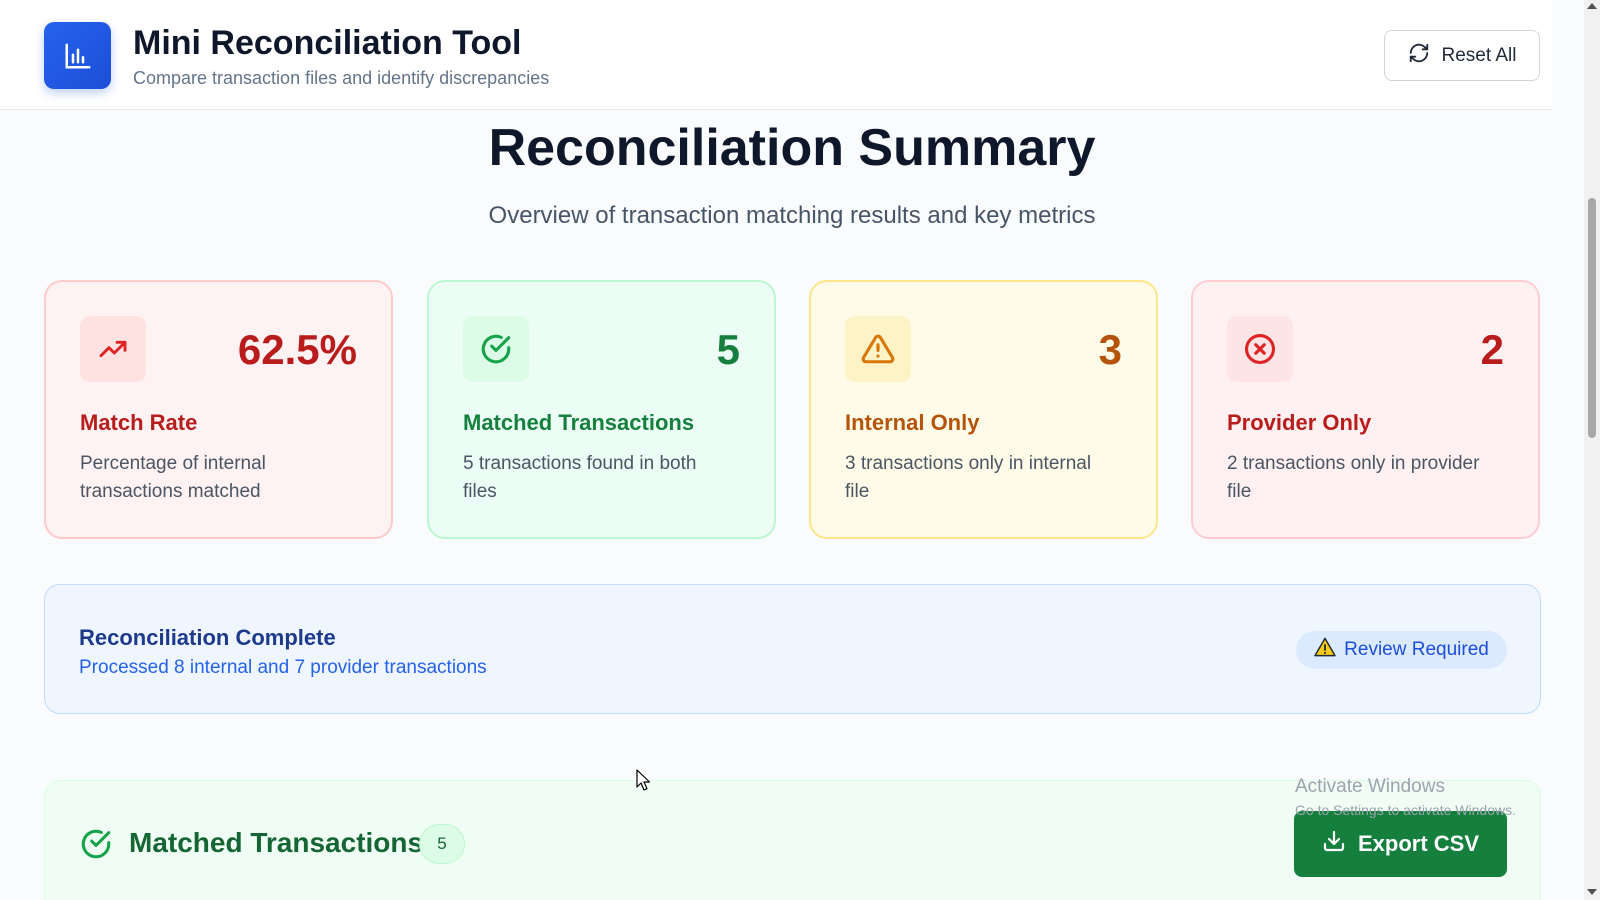  Describe the element at coordinates (1592, 318) in the screenshot. I see `scrollbar-thumb` at that location.